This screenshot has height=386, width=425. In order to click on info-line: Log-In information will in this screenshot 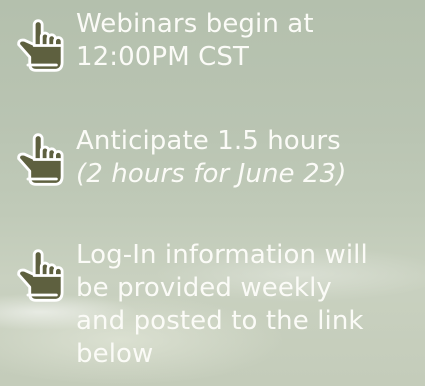, I will do `click(222, 255)`.